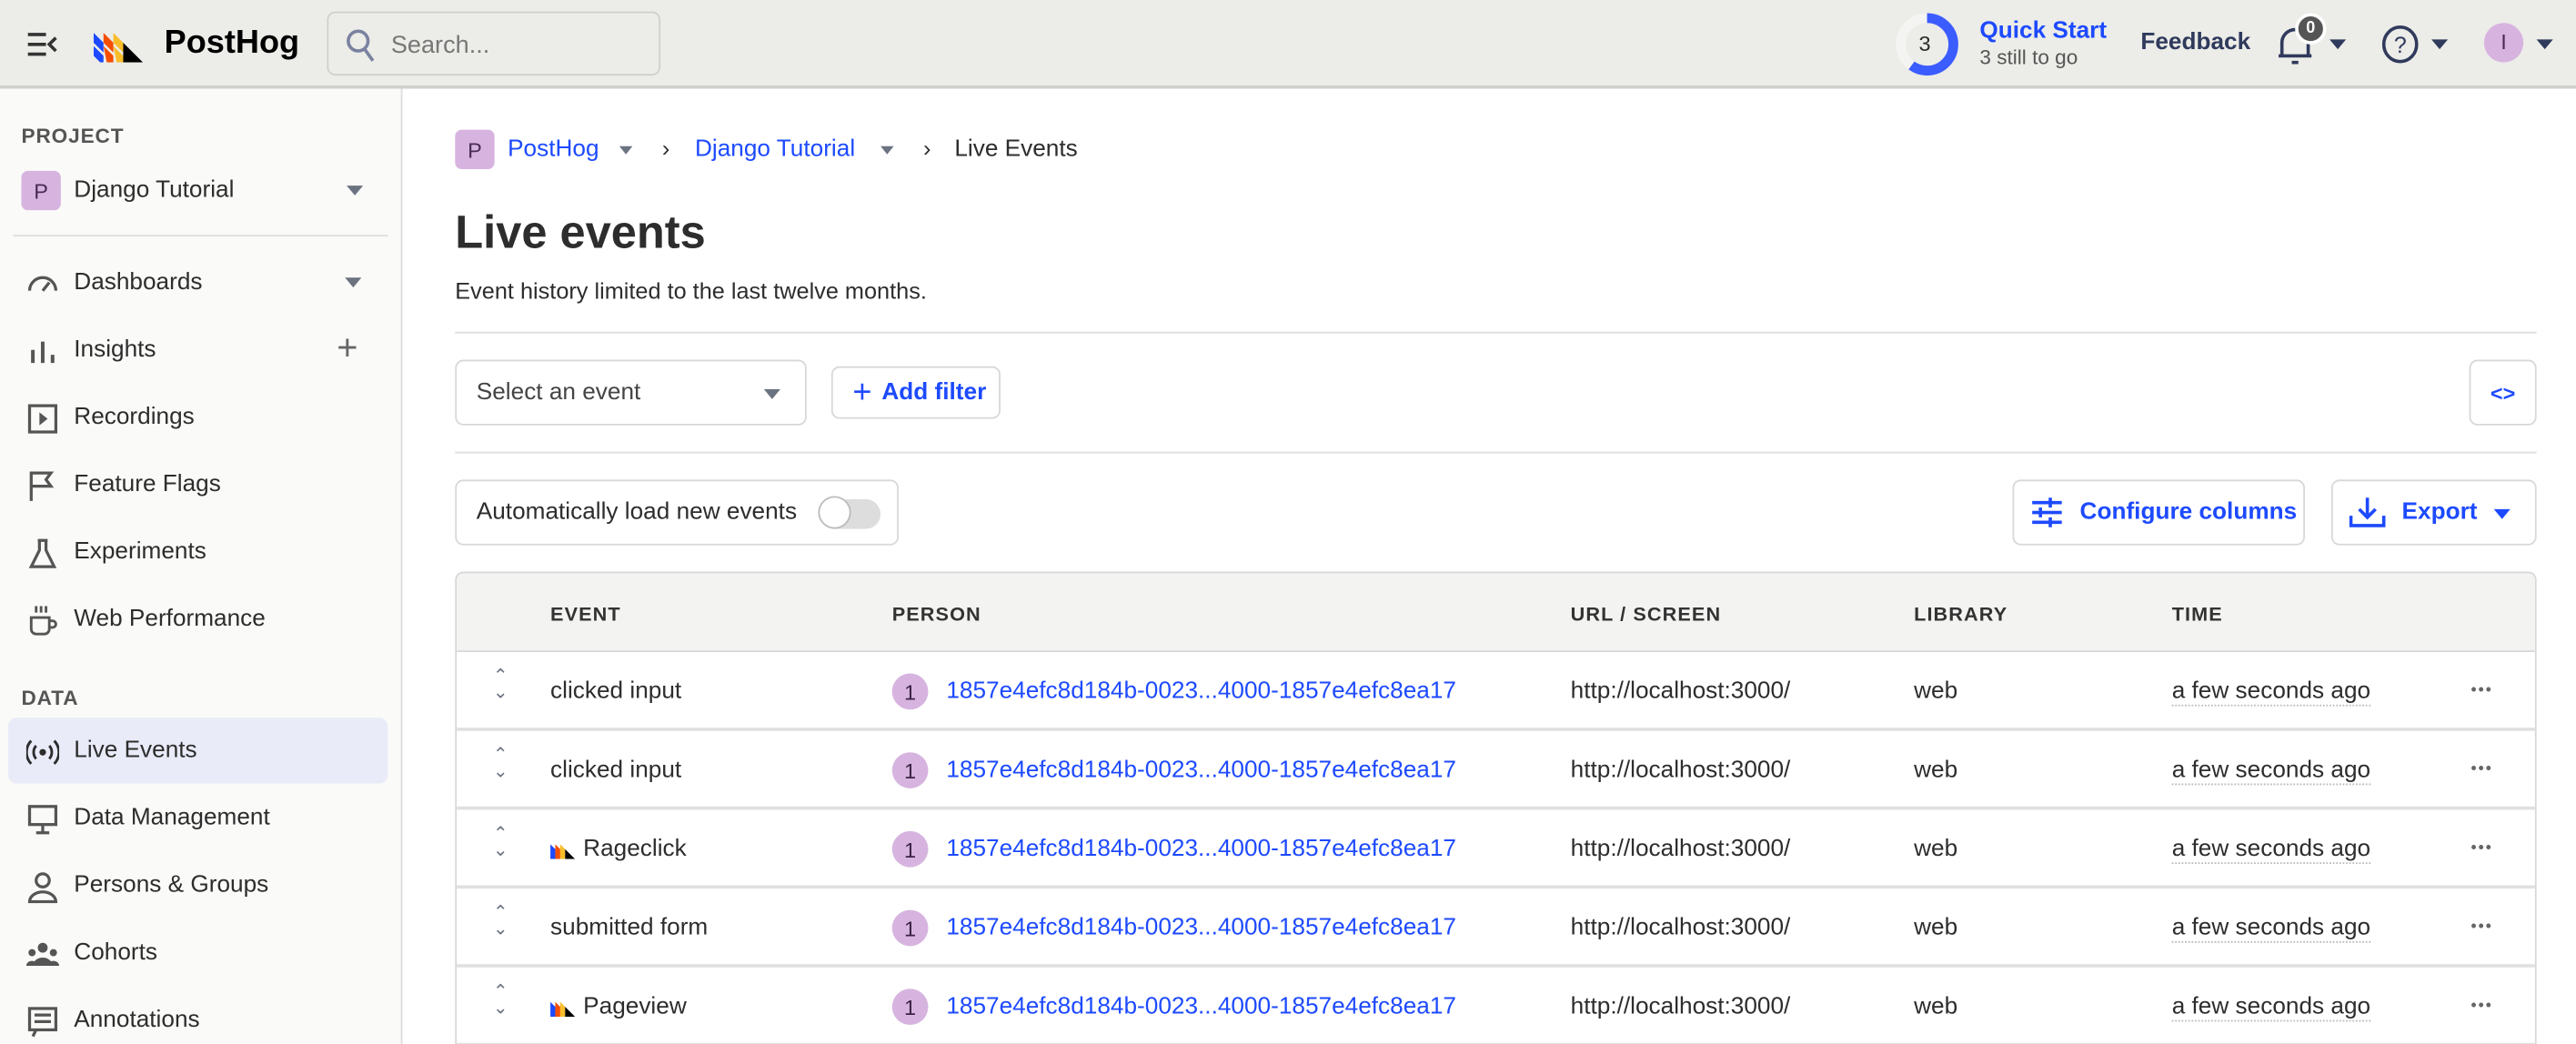 The height and width of the screenshot is (1044, 2576). I want to click on sidebar-item-annotations: Annotations, so click(197, 1015).